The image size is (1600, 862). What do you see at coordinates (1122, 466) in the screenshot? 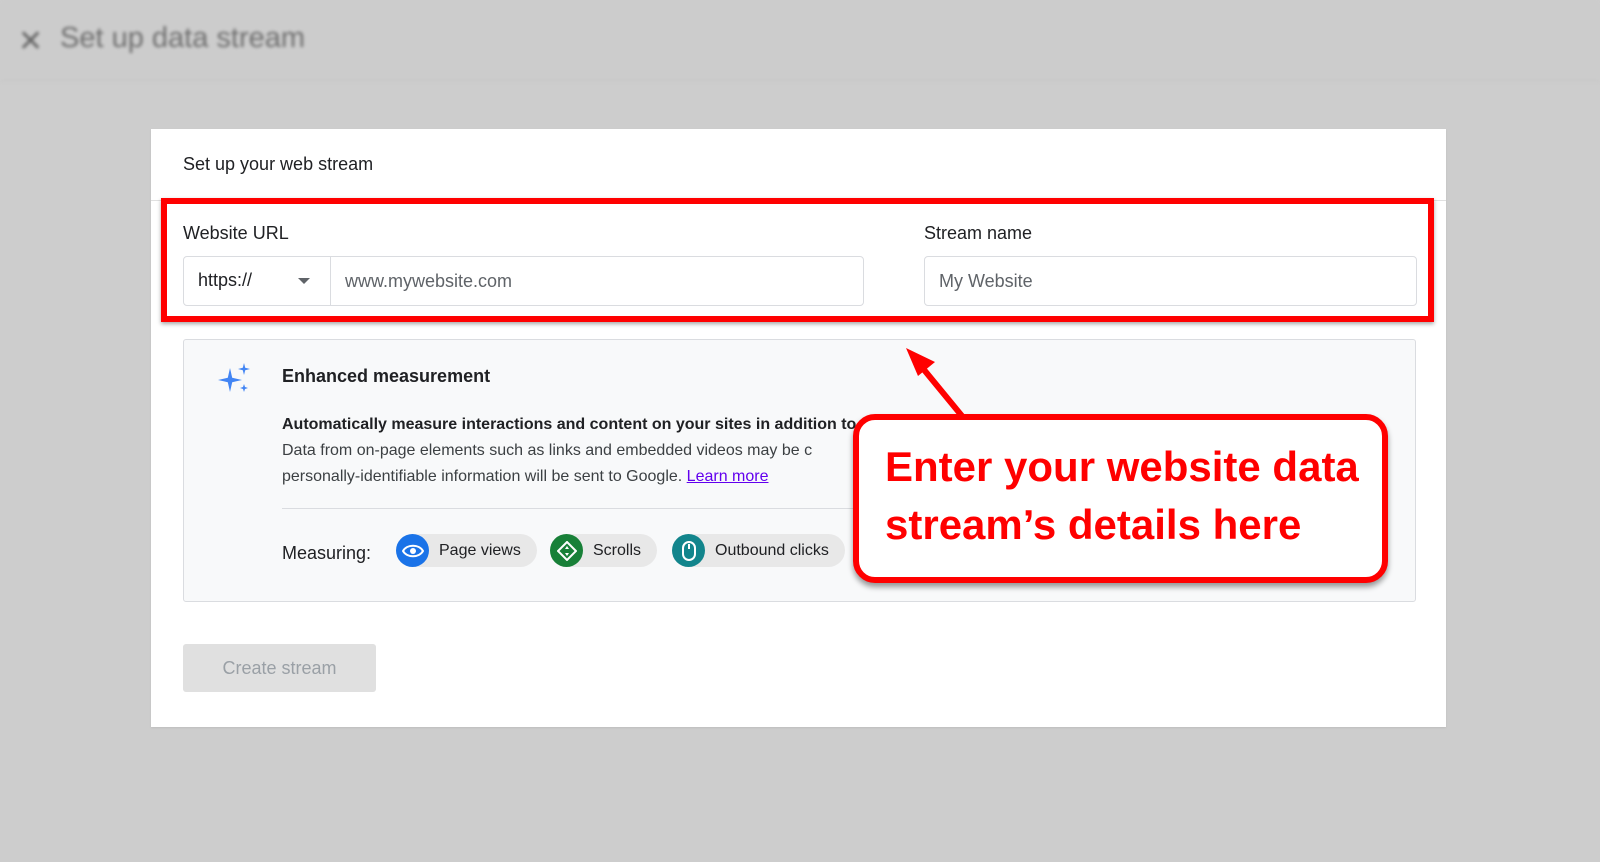
I see `annotation-line-1: Enter your website data` at bounding box center [1122, 466].